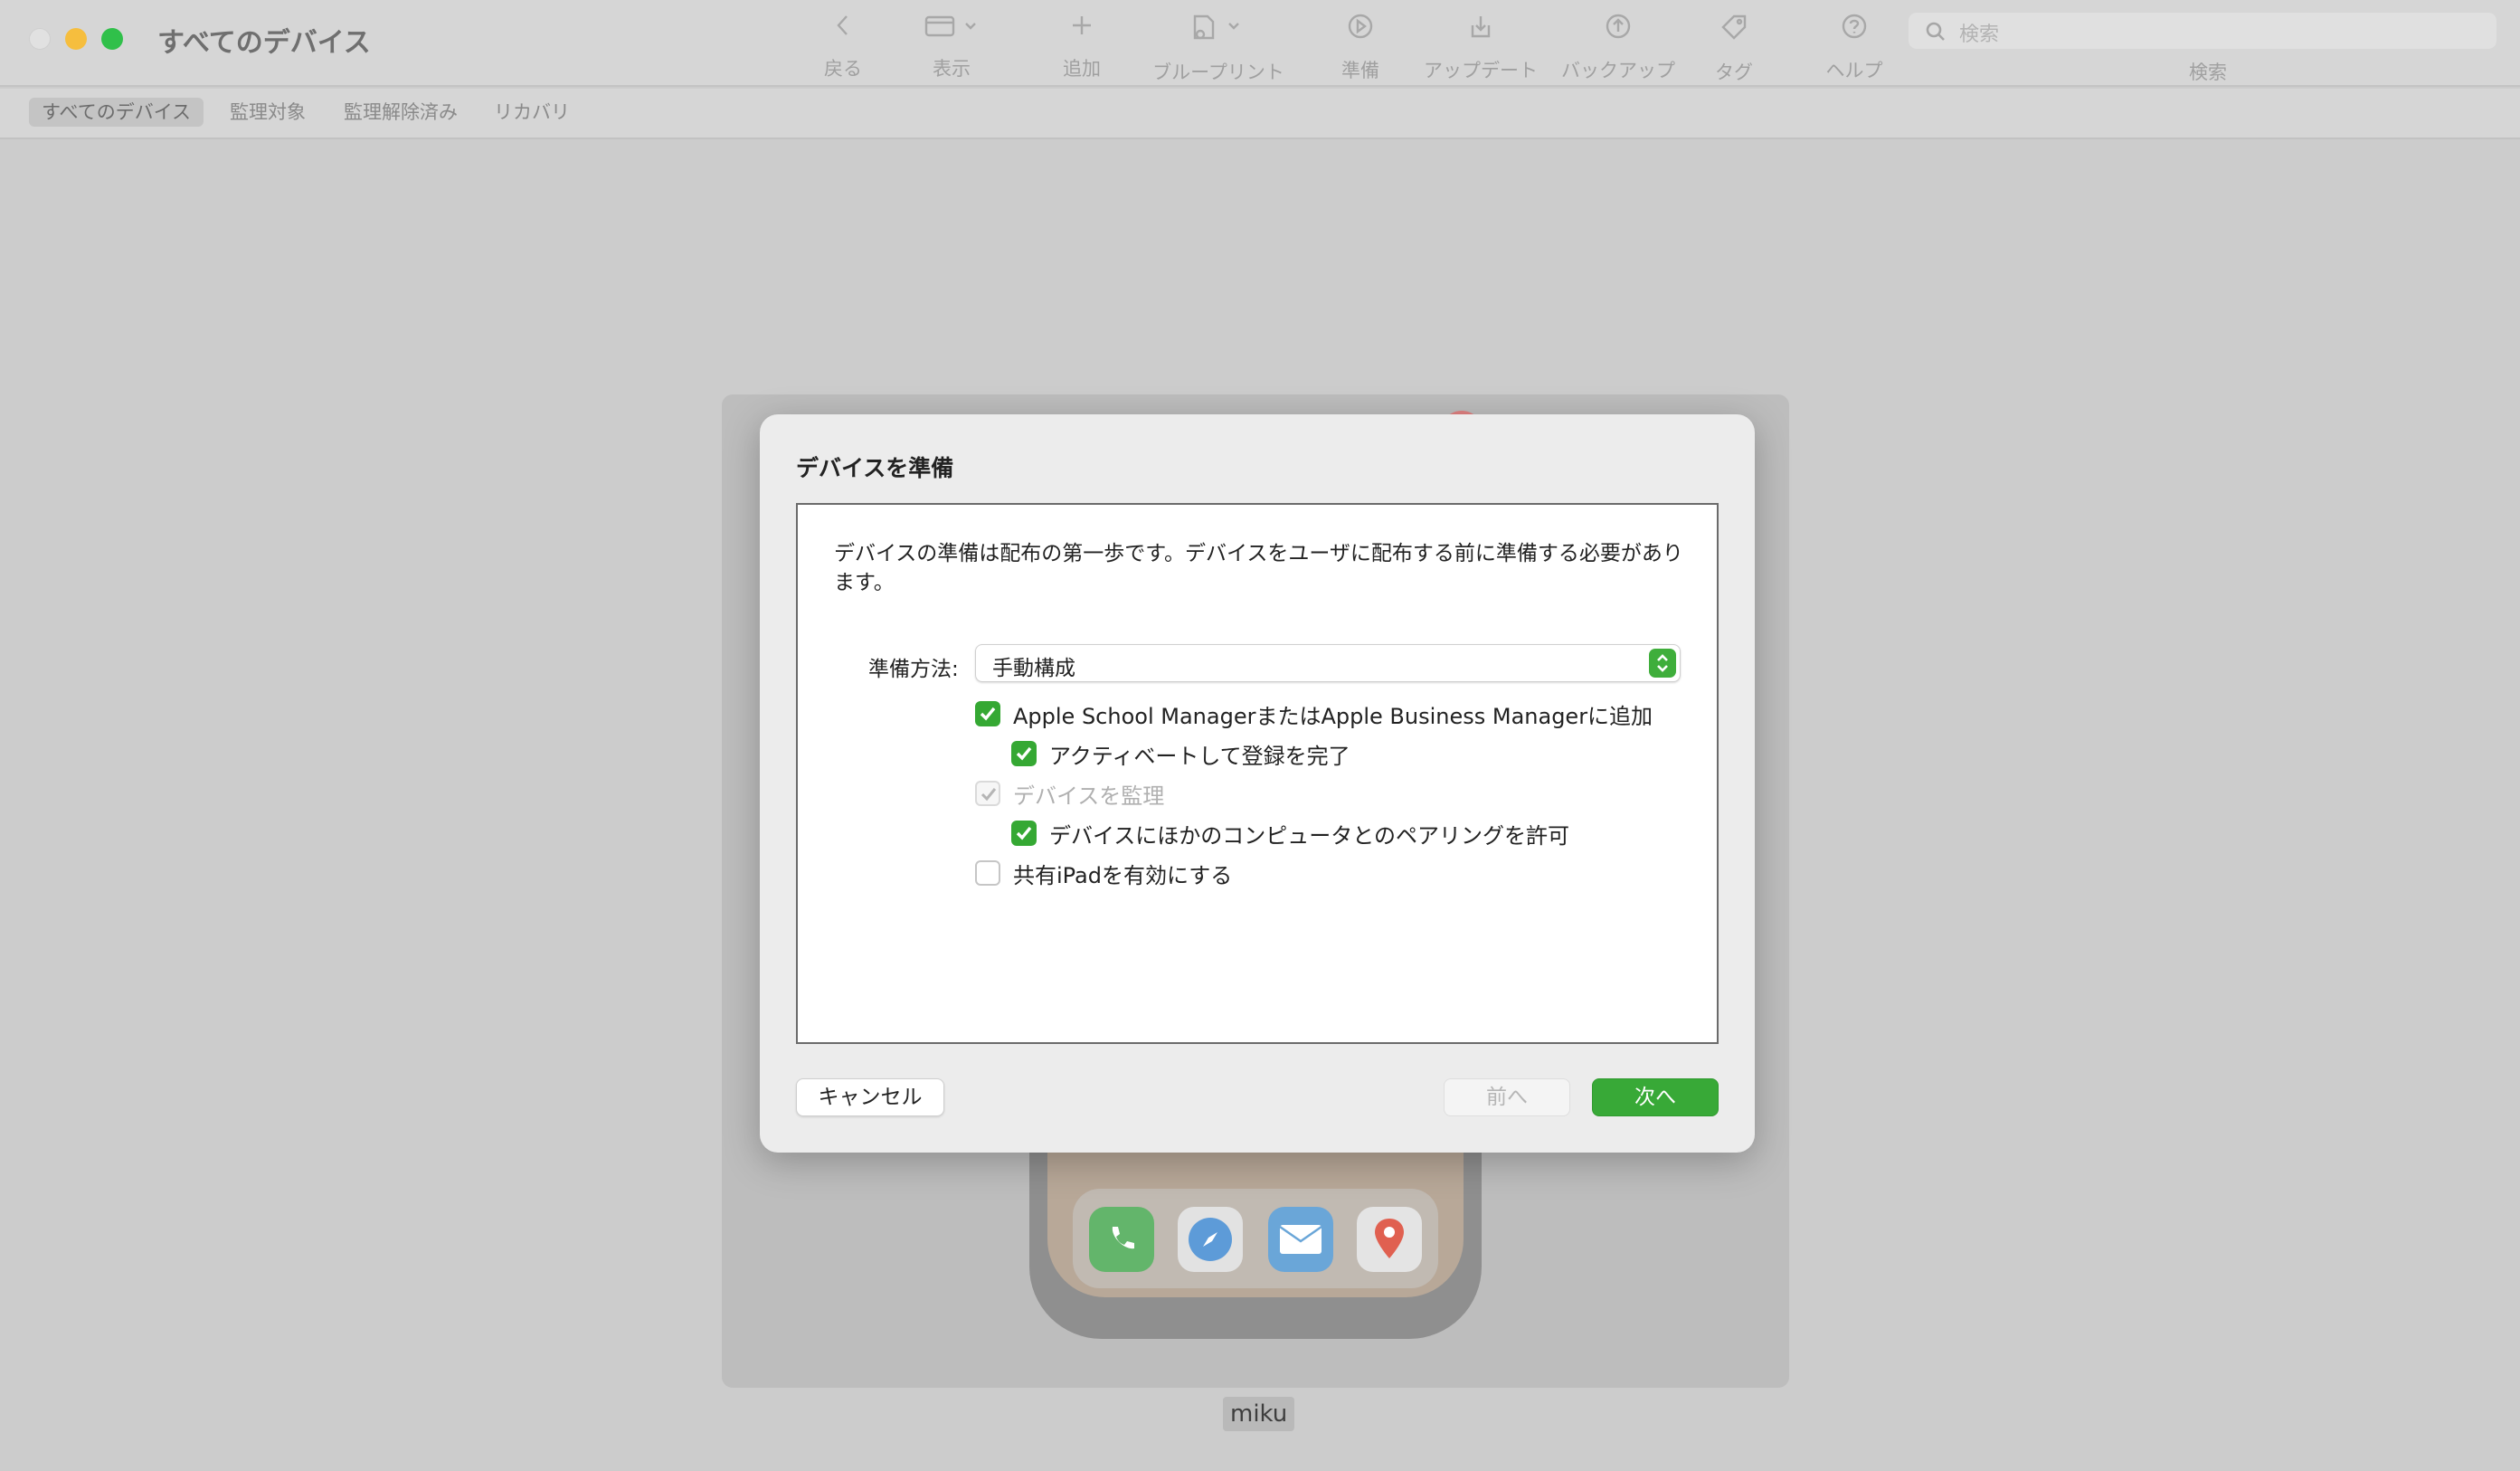 The width and height of the screenshot is (2520, 1471). I want to click on option-label: アクティベートして登録を完了, so click(1200, 756).